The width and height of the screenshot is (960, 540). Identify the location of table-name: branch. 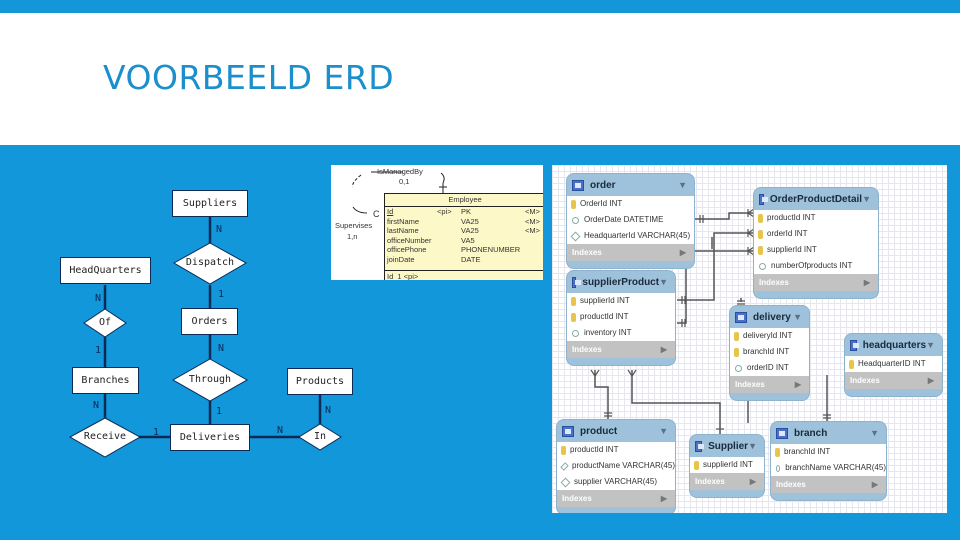
(811, 433).